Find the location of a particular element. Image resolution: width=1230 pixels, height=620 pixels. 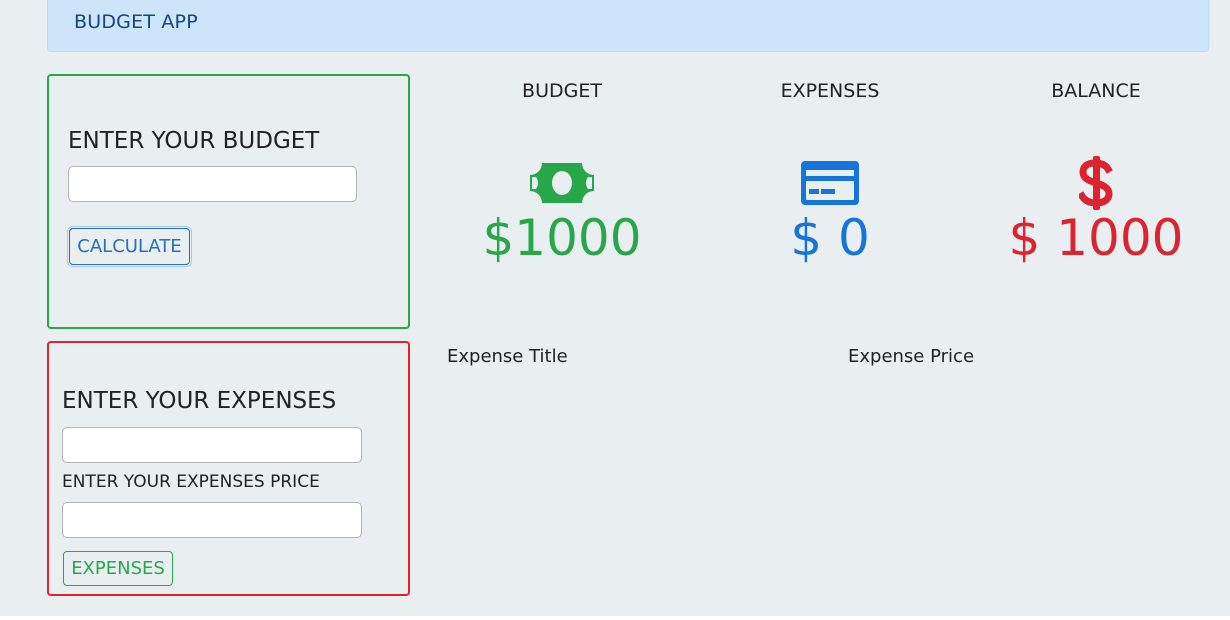

expenses-stat: EXPENSES $ 0 is located at coordinates (830, 174).